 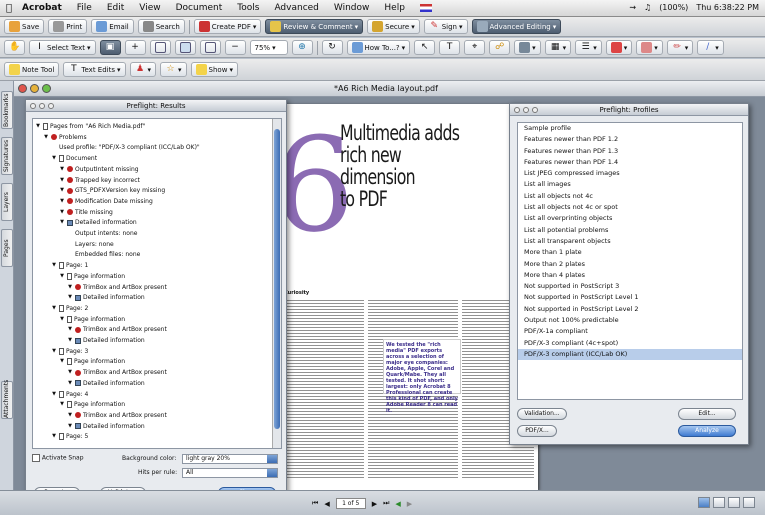 What do you see at coordinates (149, 8) in the screenshot?
I see `menu-view: View` at bounding box center [149, 8].